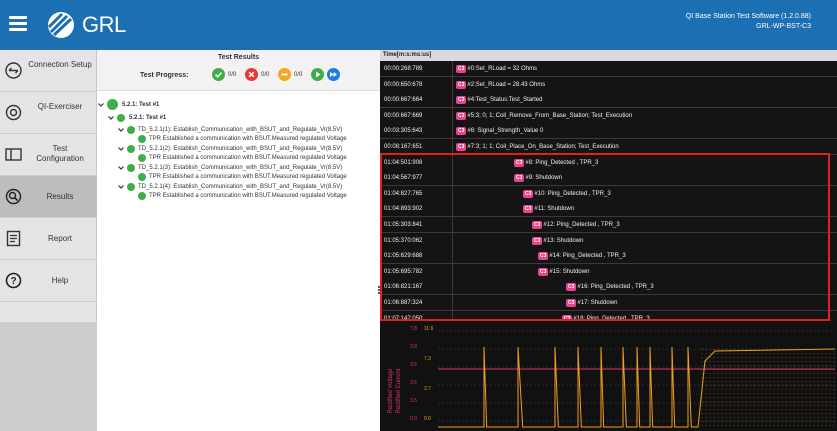  I want to click on log-message: C3 #15: Shutdown, so click(563, 272).